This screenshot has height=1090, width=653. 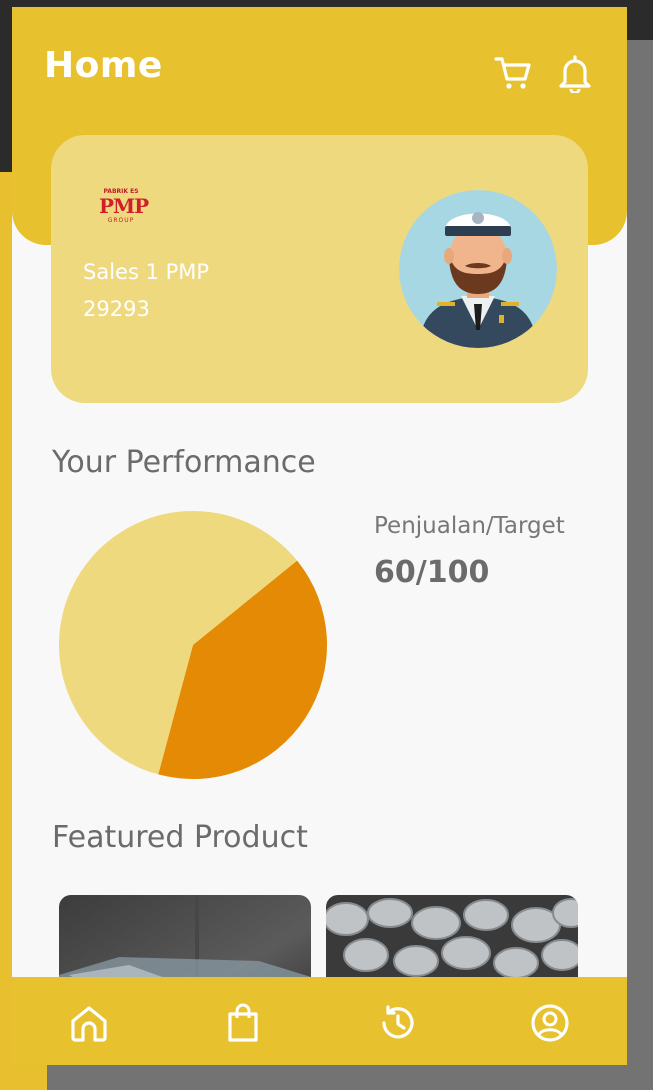 I want to click on bottom-nav, so click(x=319, y=1021).